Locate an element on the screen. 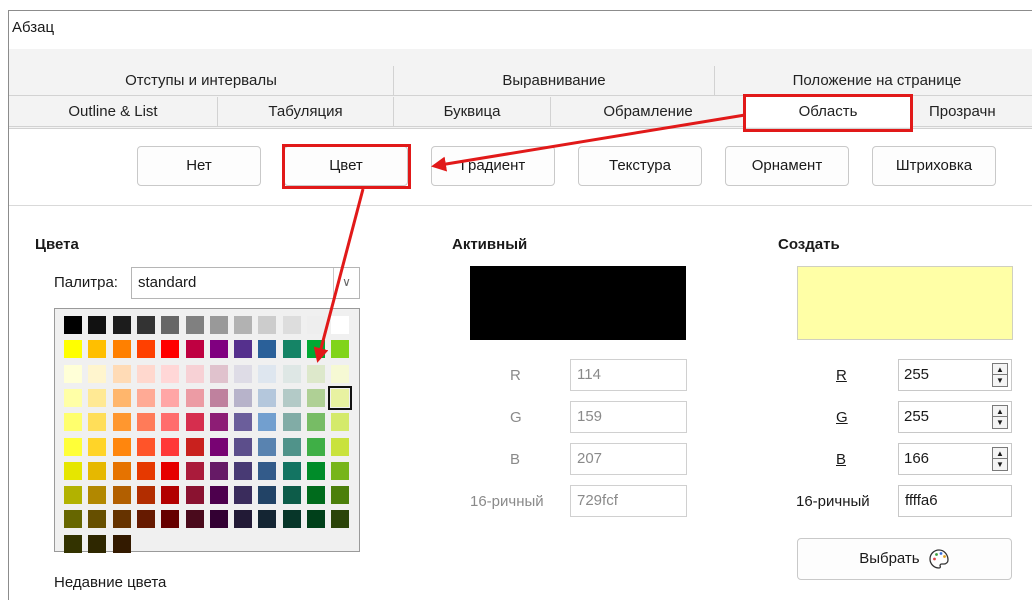  hatching-button: Штриховка is located at coordinates (934, 166).